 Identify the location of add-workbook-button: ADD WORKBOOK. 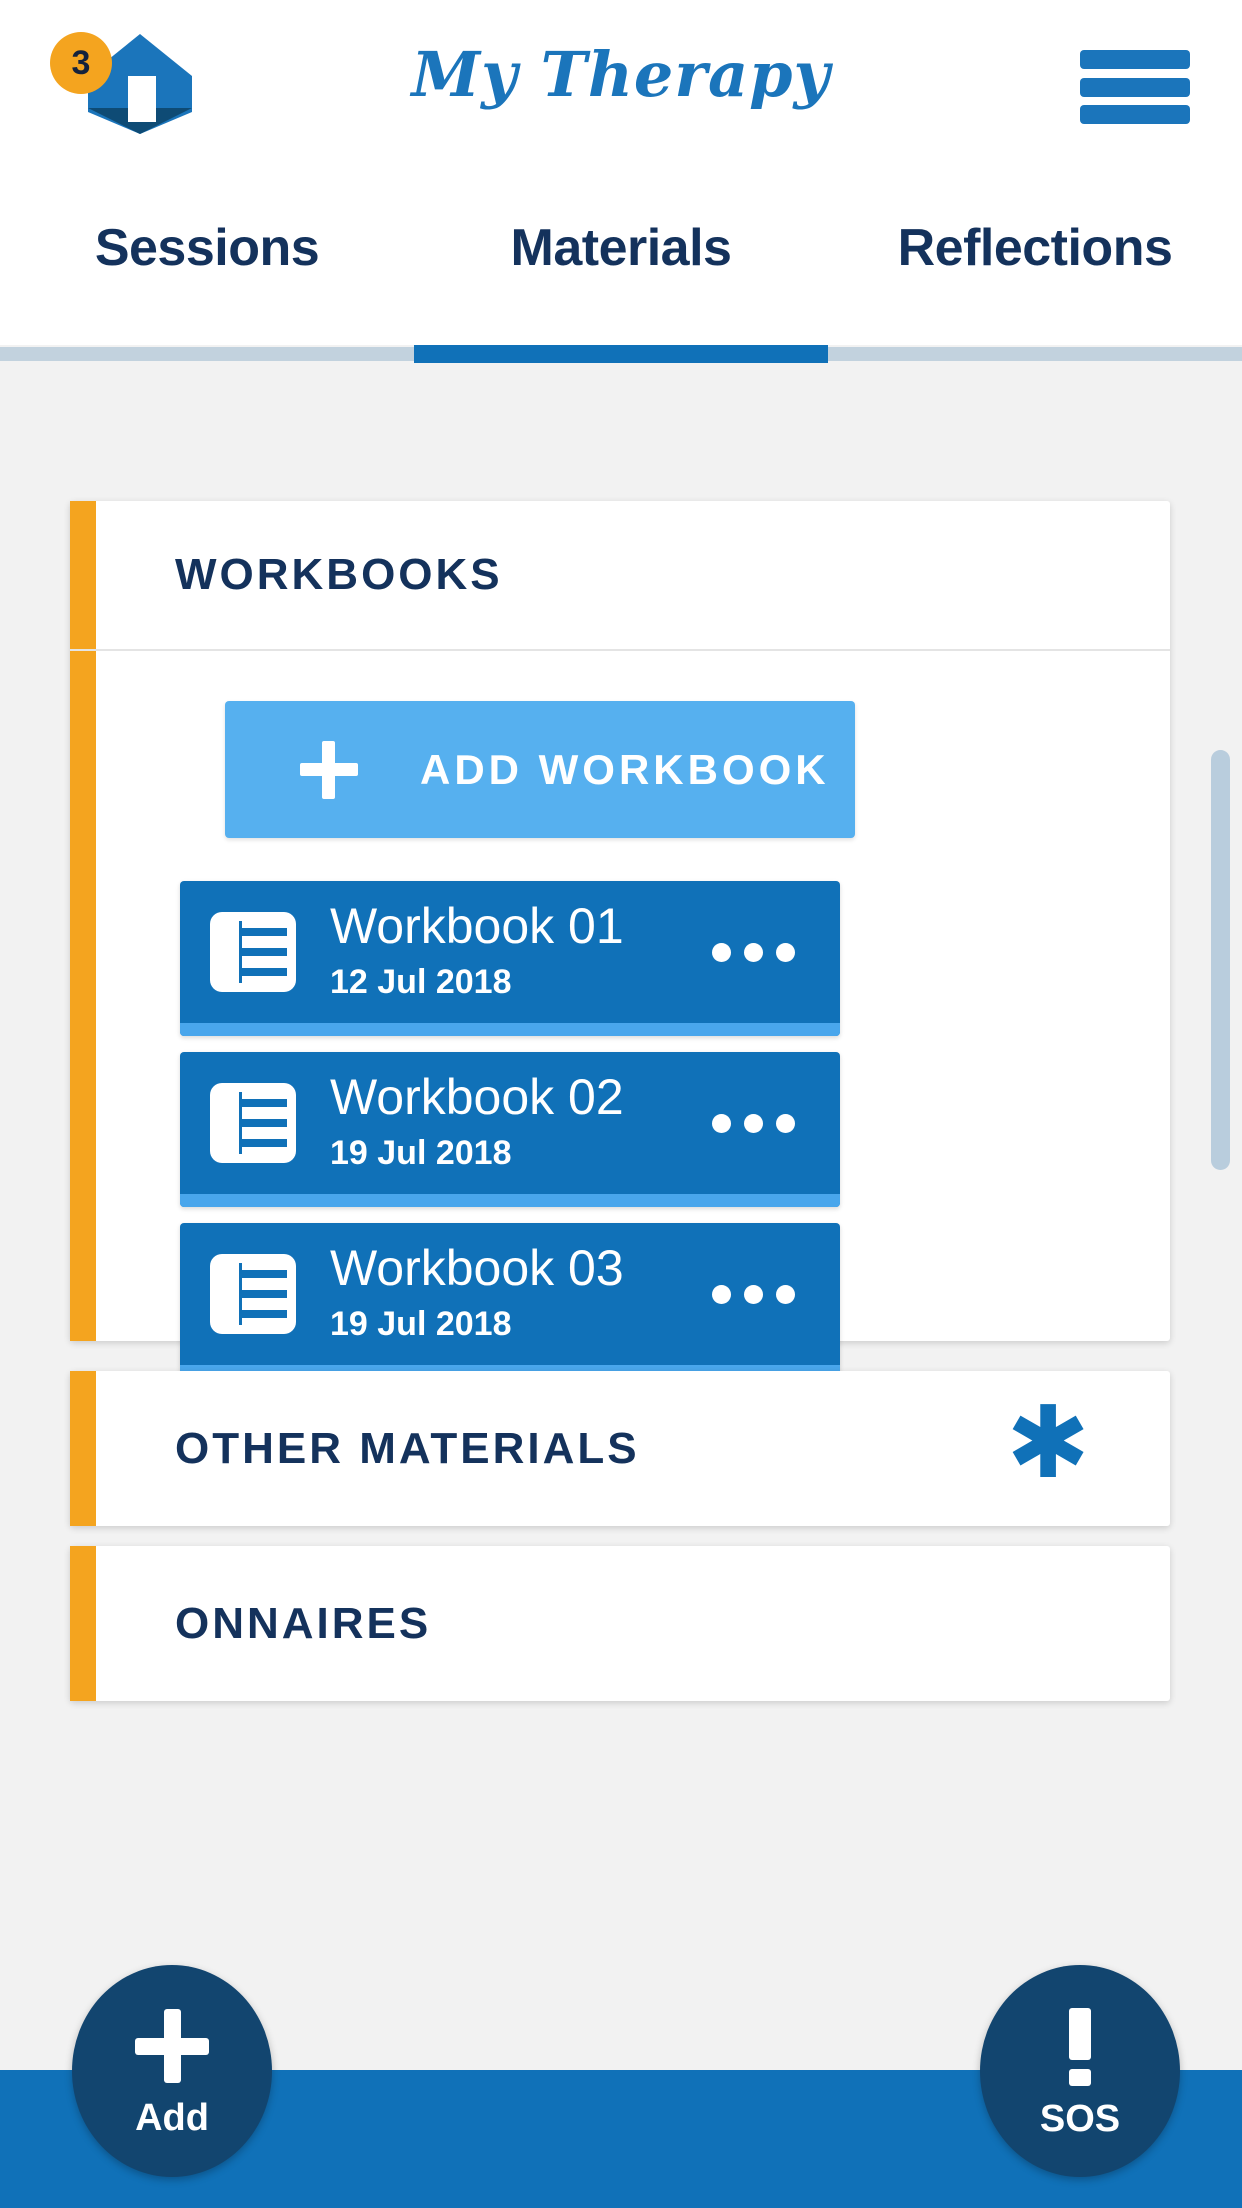
(540, 769).